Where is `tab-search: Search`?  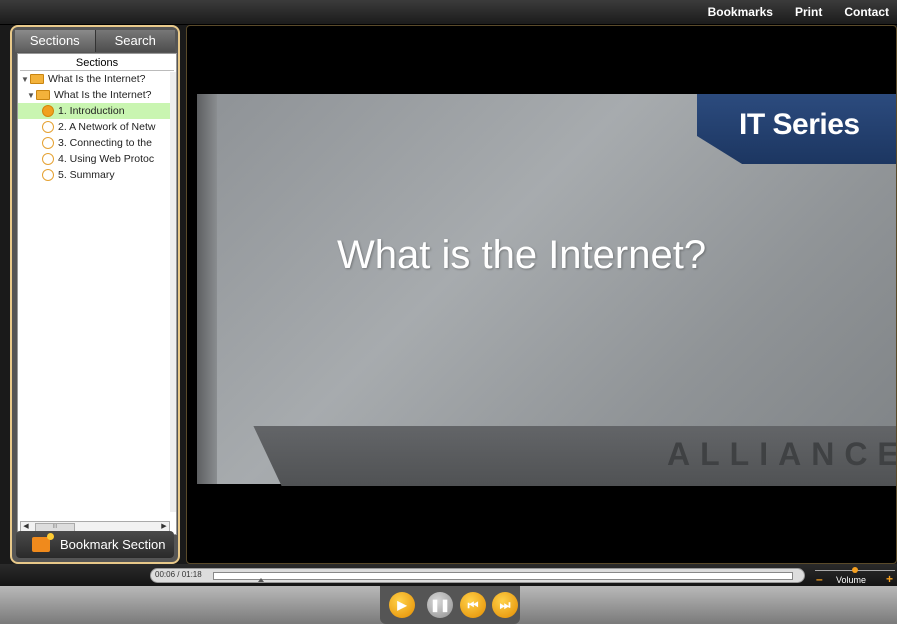
tab-search: Search is located at coordinates (135, 41).